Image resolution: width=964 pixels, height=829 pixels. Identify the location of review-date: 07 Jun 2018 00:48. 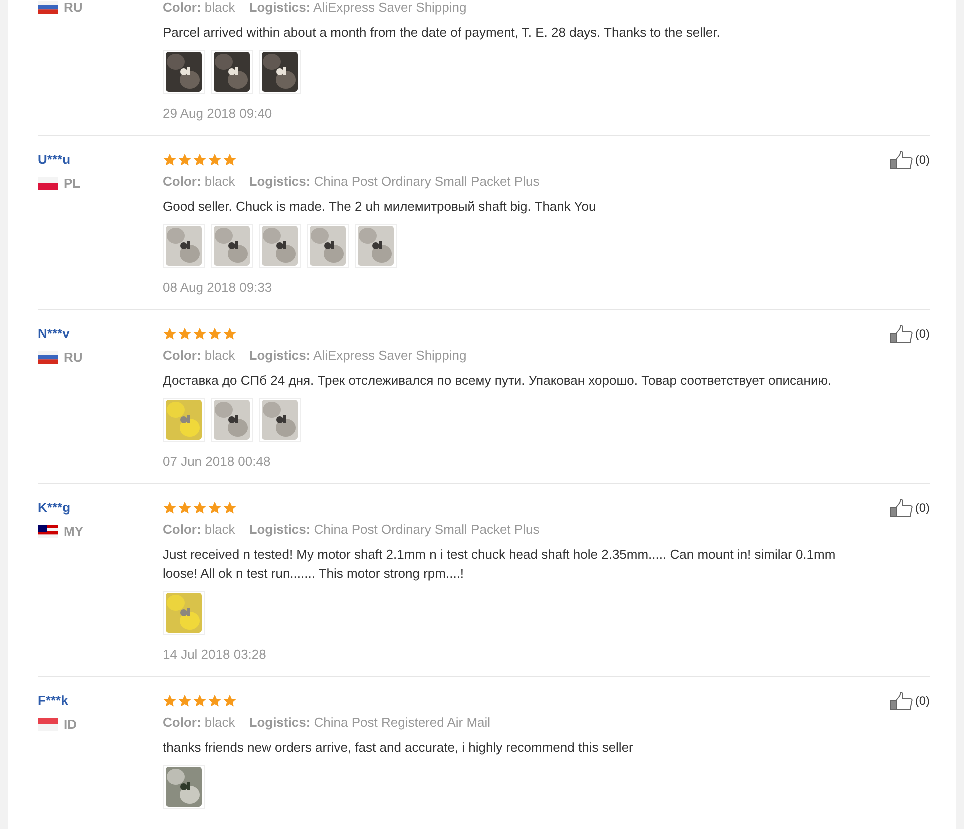
(217, 461).